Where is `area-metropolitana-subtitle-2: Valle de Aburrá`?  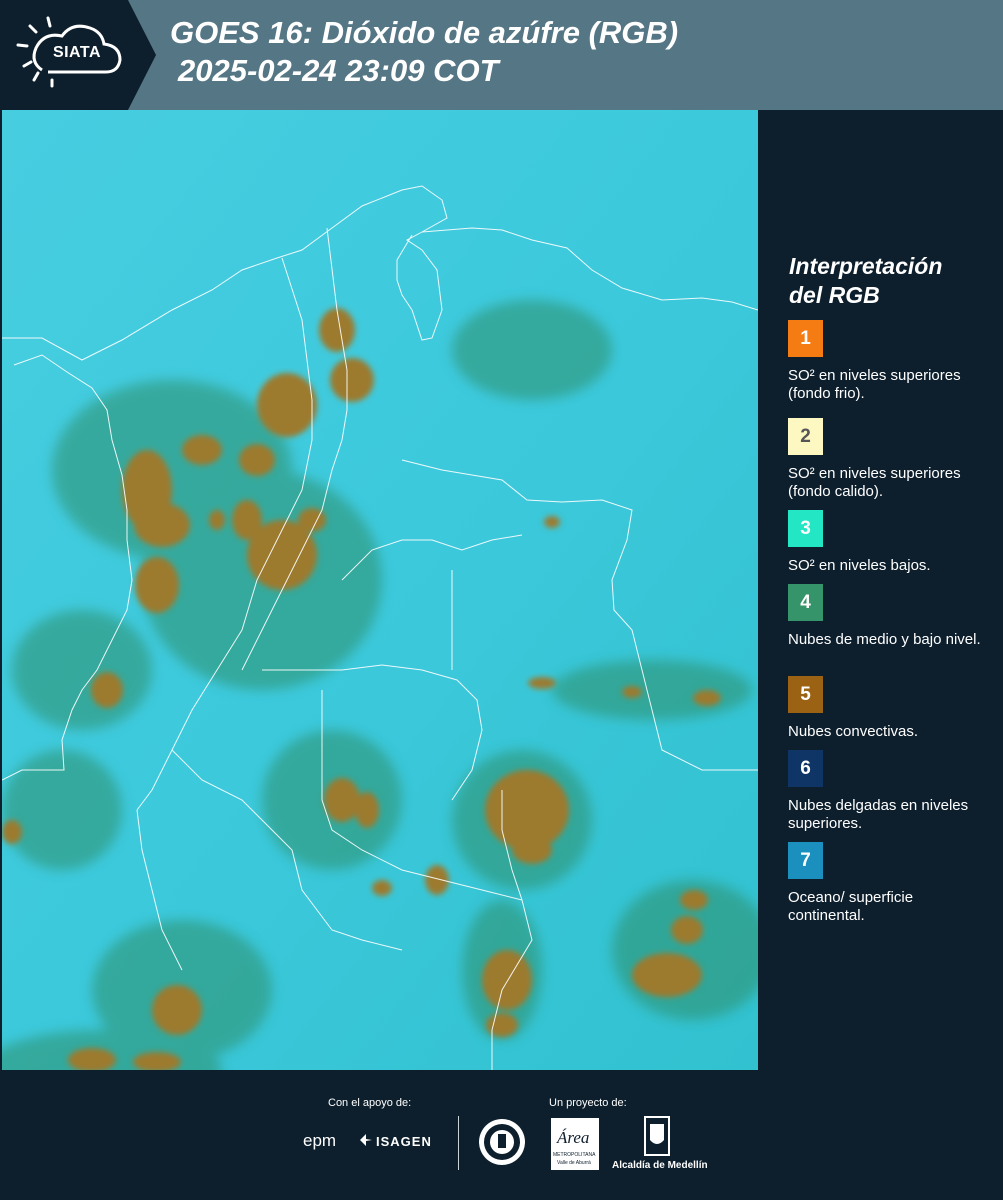 area-metropolitana-subtitle-2: Valle de Aburrá is located at coordinates (574, 1163).